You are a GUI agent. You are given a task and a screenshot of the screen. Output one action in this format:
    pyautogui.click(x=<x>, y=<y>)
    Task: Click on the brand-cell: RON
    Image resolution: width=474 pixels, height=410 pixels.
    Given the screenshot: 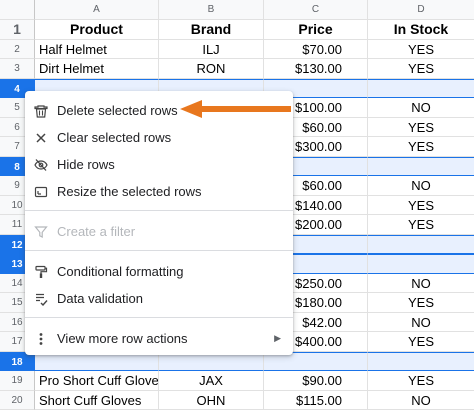 What is the action you would take?
    pyautogui.click(x=211, y=69)
    